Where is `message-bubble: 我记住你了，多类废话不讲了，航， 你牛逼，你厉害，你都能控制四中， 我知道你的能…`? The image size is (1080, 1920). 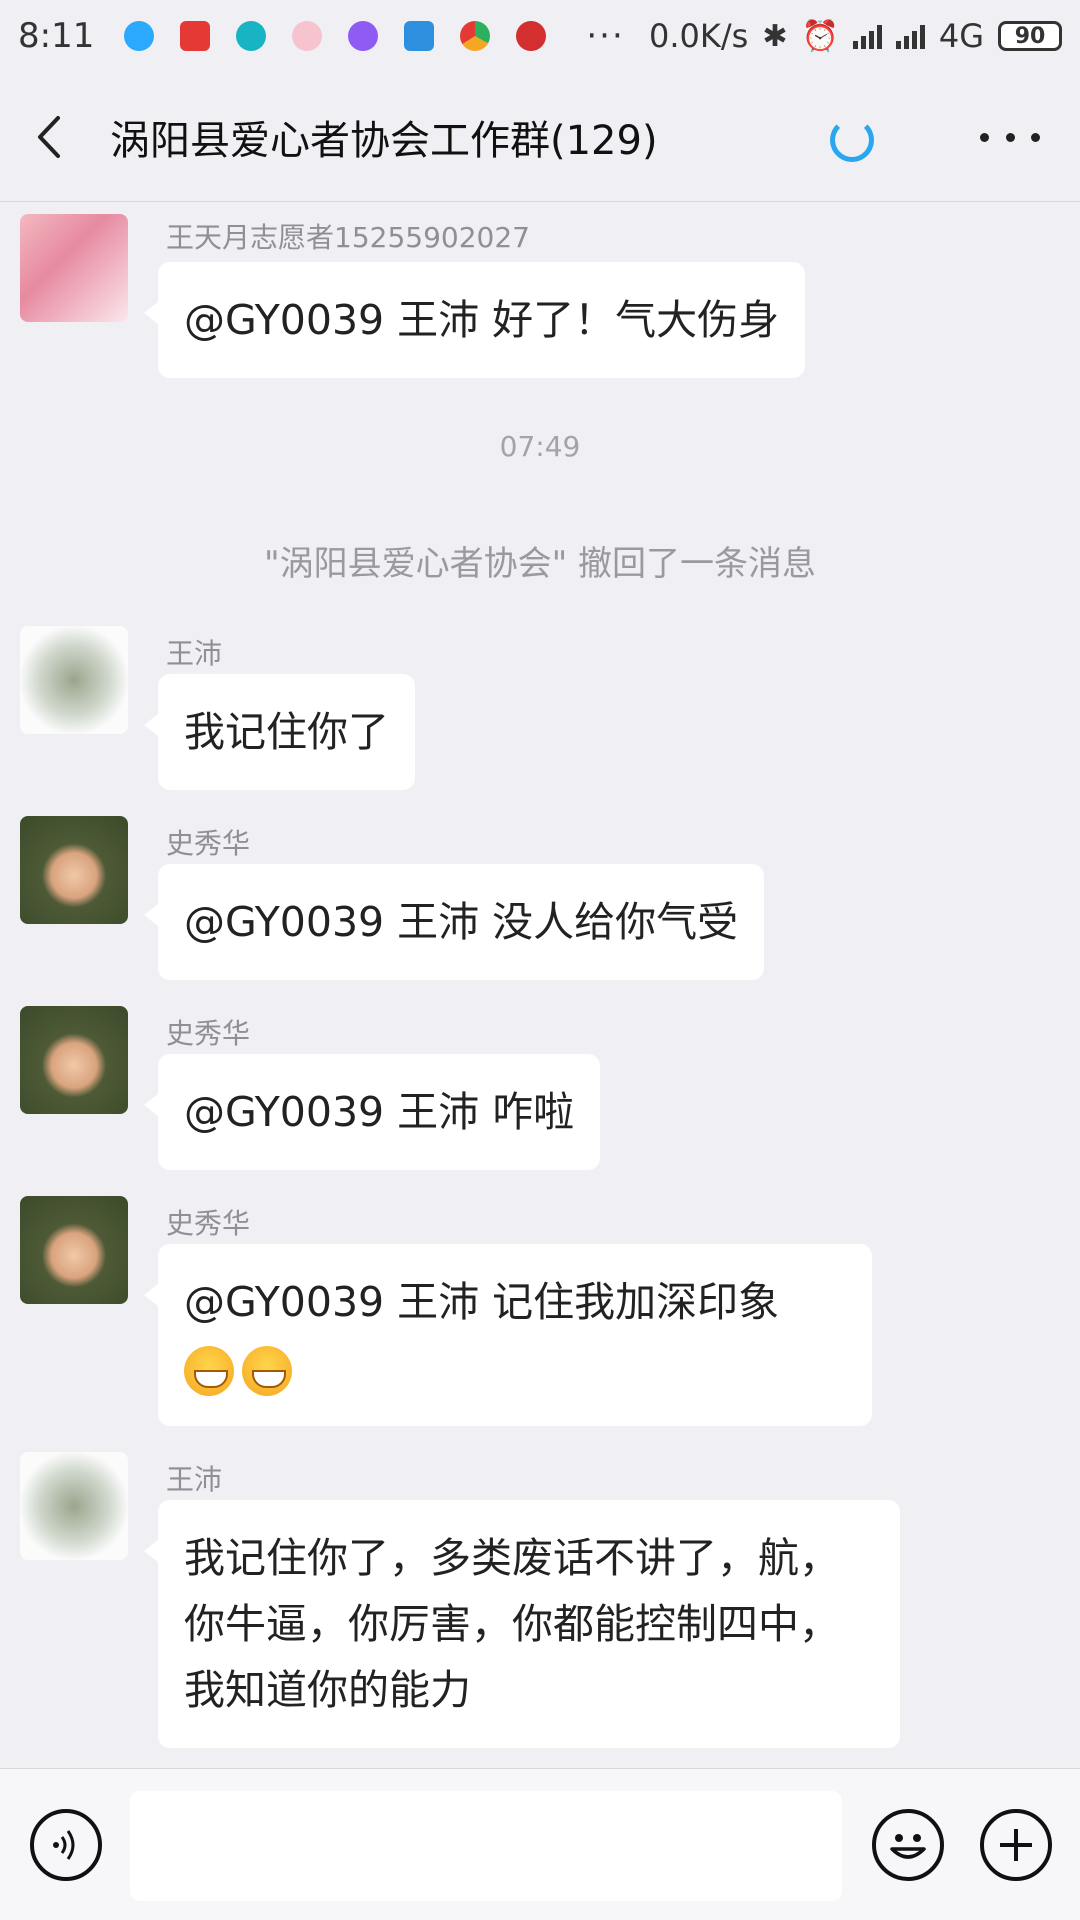 message-bubble: 我记住你了，多类废话不讲了，航， 你牛逼，你厉害，你都能控制四中， 我知道你的能… is located at coordinates (522, 1624).